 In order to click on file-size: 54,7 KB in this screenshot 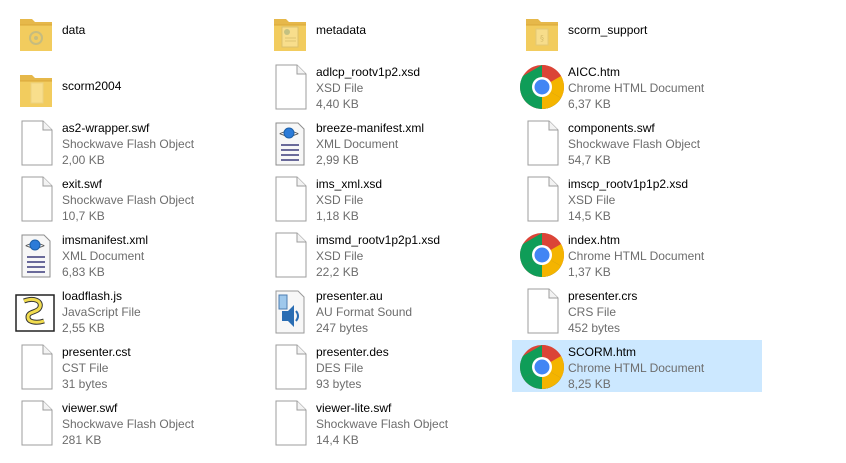, I will do `click(589, 160)`.